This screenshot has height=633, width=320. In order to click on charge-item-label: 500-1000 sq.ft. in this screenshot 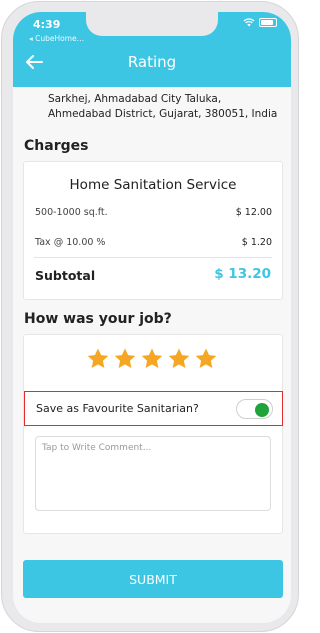, I will do `click(71, 212)`.